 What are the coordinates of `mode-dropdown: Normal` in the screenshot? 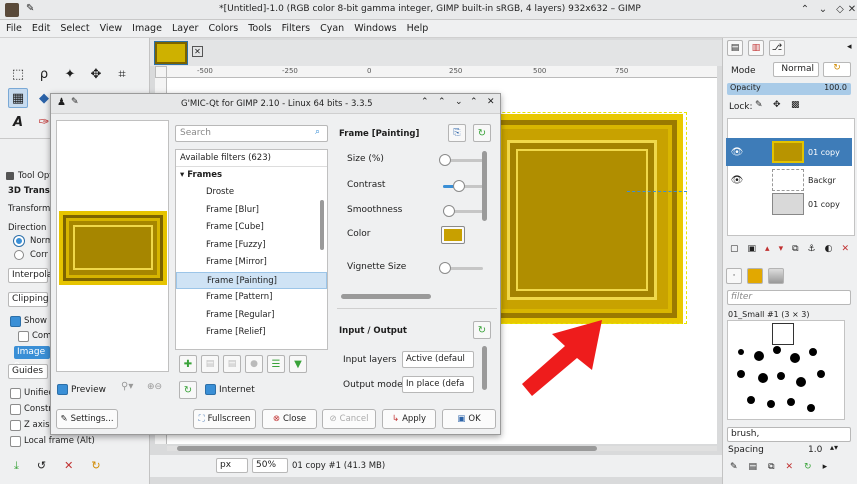 It's located at (796, 69).